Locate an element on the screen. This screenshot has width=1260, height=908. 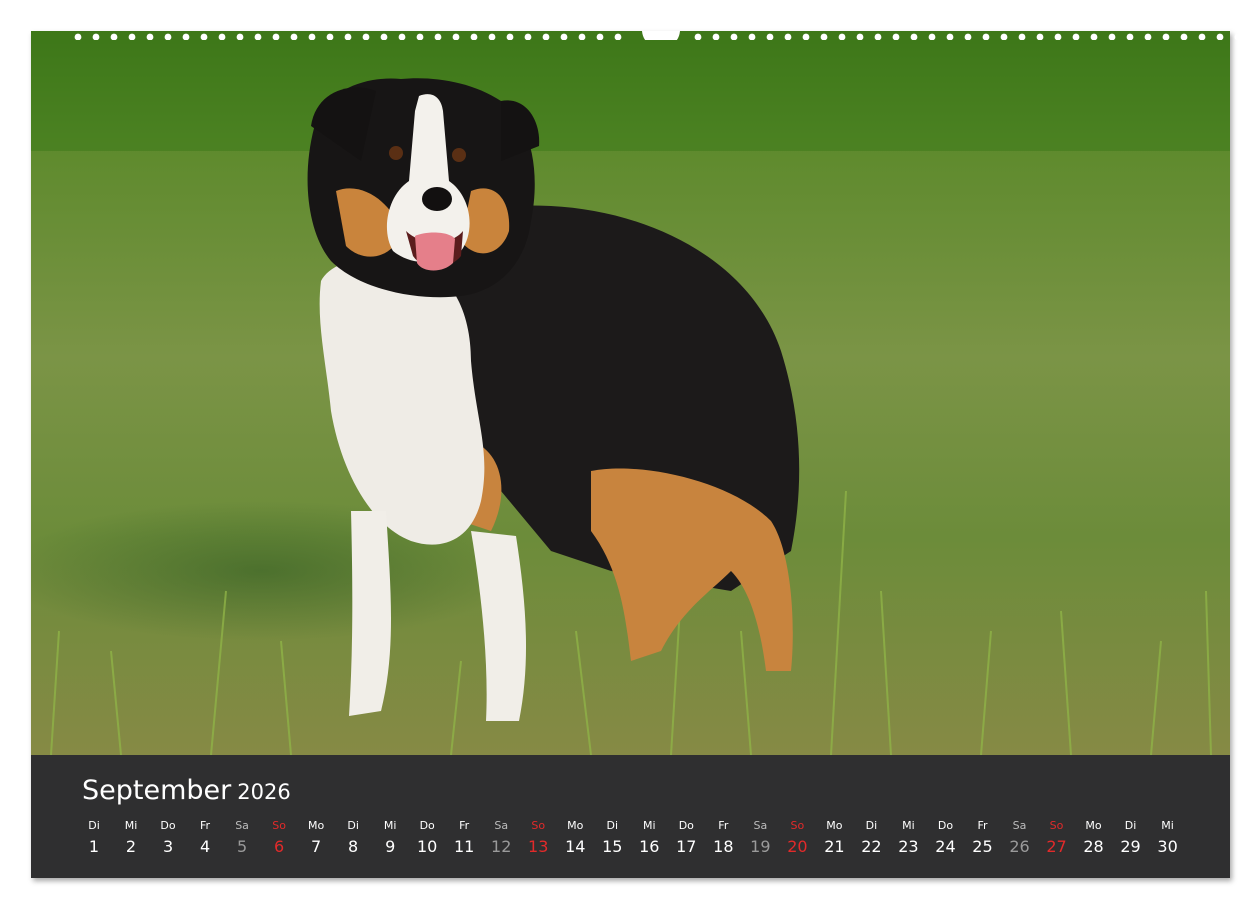
day-cell: Di 22 is located at coordinates (871, 838).